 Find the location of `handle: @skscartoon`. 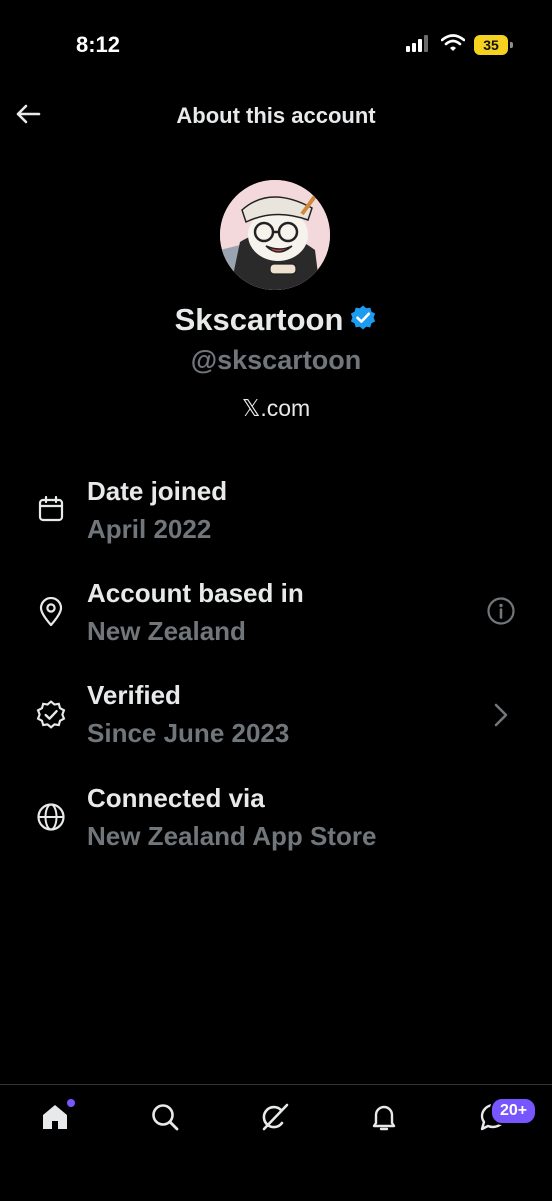

handle: @skscartoon is located at coordinates (276, 360).